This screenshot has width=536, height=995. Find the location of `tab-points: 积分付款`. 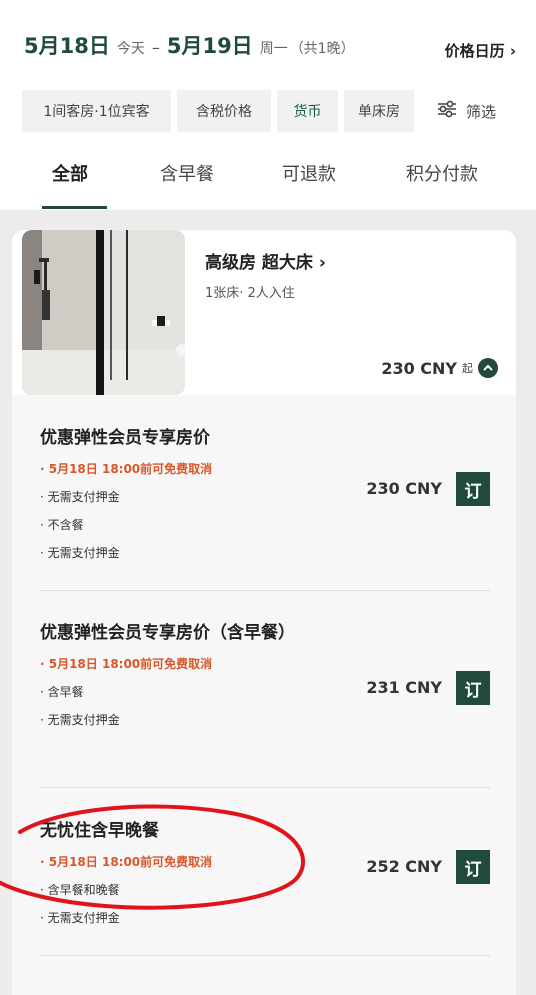

tab-points: 积分付款 is located at coordinates (442, 173).